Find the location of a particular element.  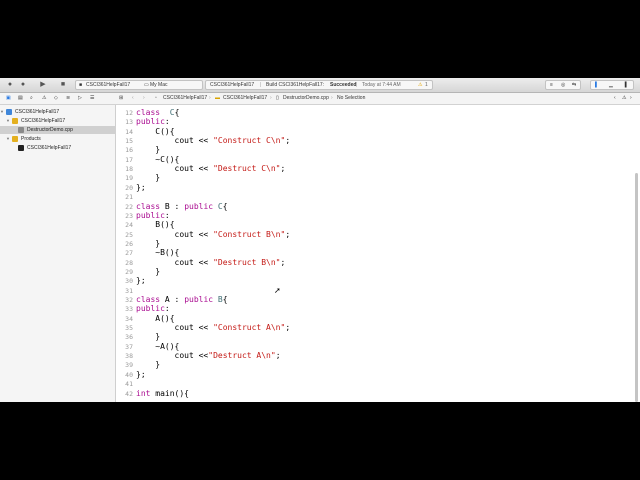

version-editor-icon: ⇆ is located at coordinates (574, 85).